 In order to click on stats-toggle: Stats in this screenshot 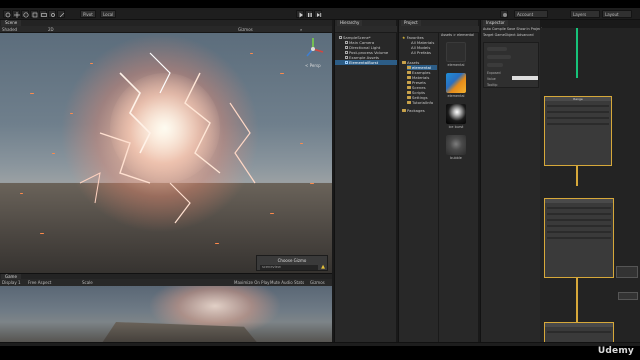, I will do `click(299, 282)`.